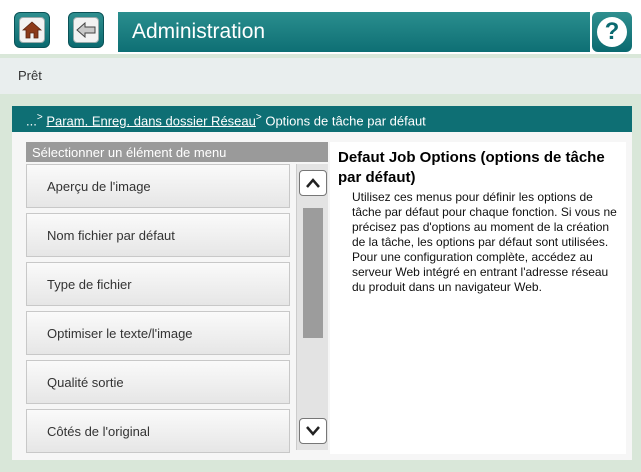 Image resolution: width=641 pixels, height=472 pixels. I want to click on chevron-down-icon, so click(313, 431).